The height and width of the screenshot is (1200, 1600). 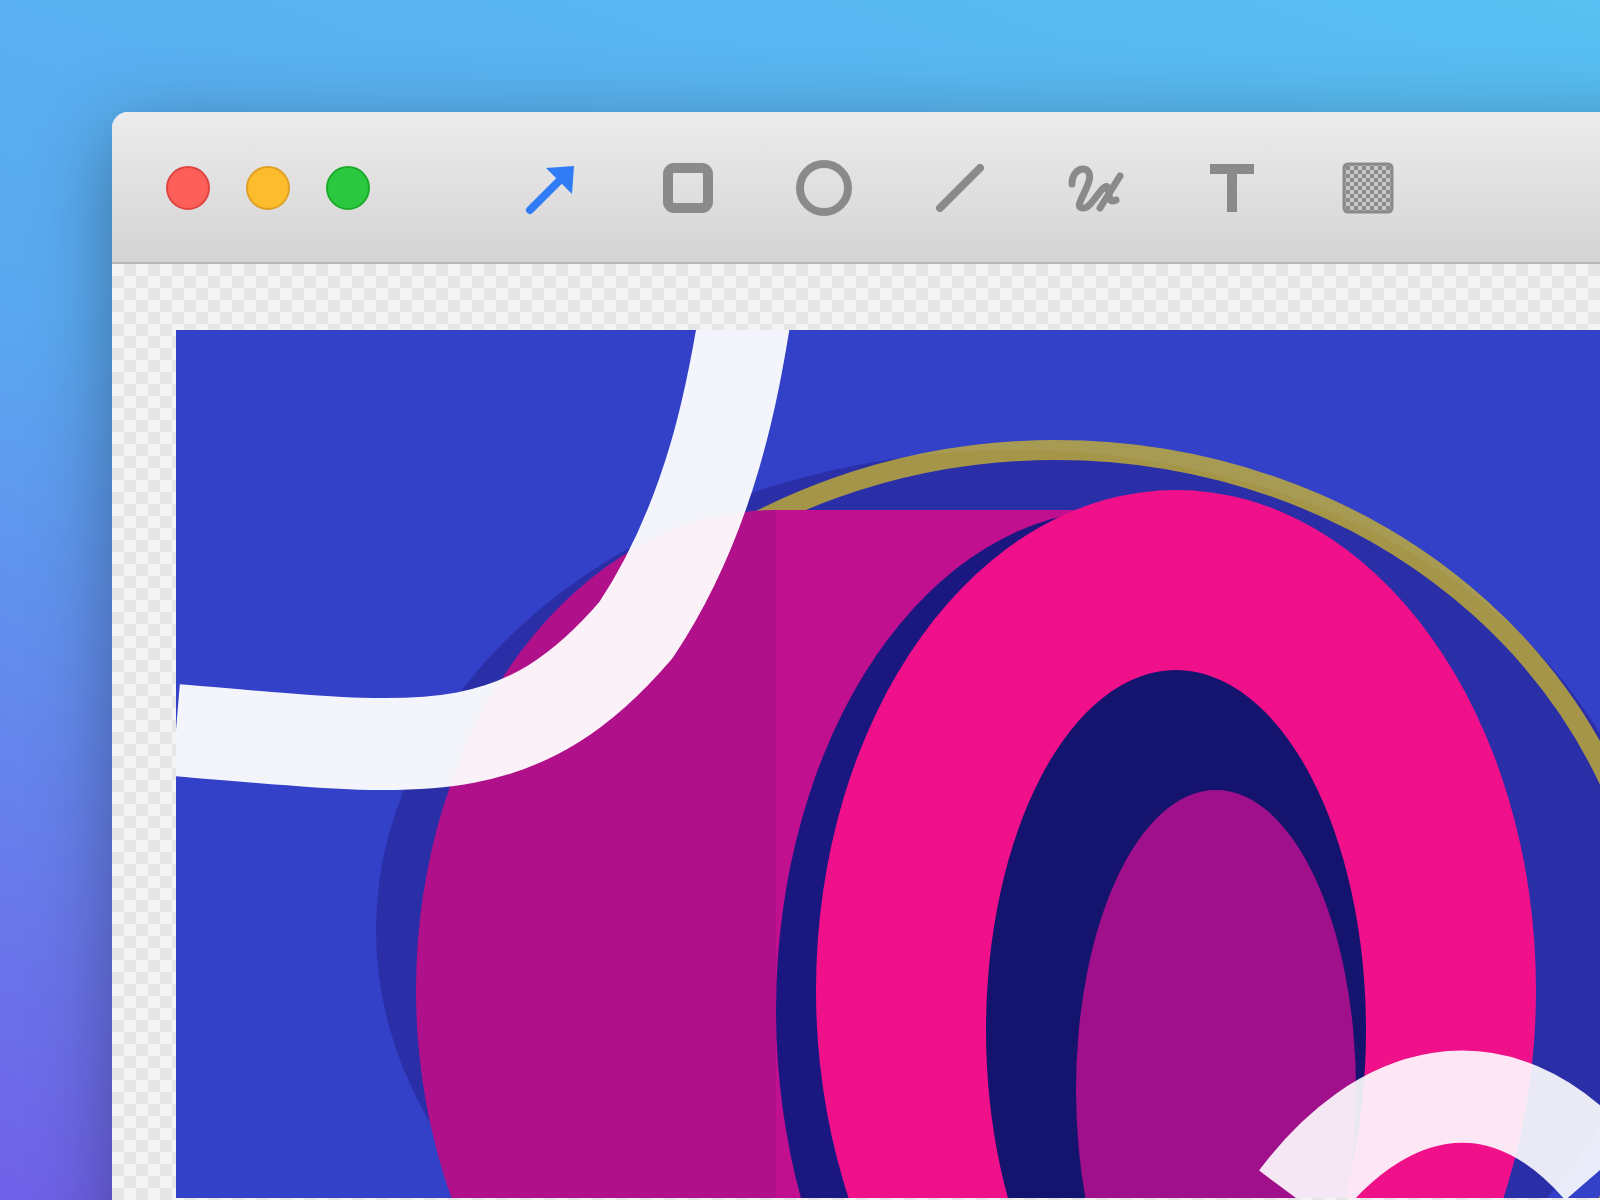 What do you see at coordinates (960, 187) in the screenshot?
I see `line-icon` at bounding box center [960, 187].